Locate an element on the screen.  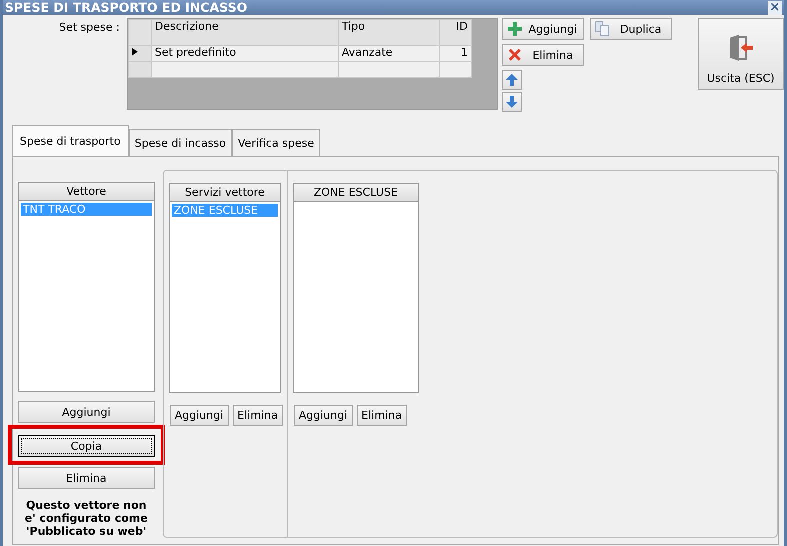
column-header: Tipo is located at coordinates (389, 33).